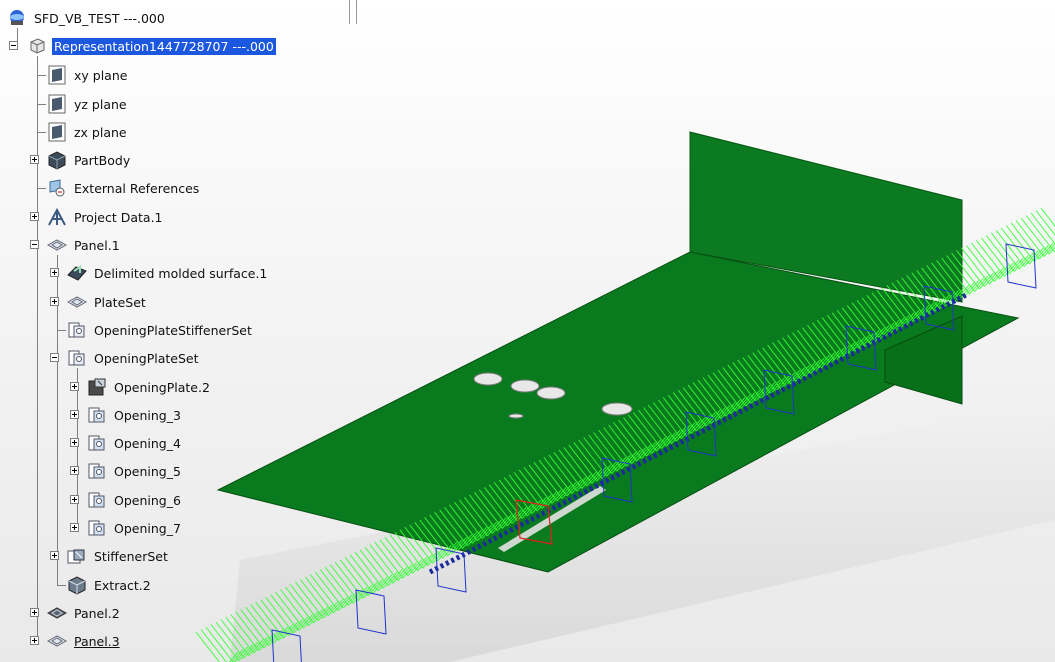 The height and width of the screenshot is (662, 1055). What do you see at coordinates (100, 104) in the screenshot?
I see `tree-label: yz plane` at bounding box center [100, 104].